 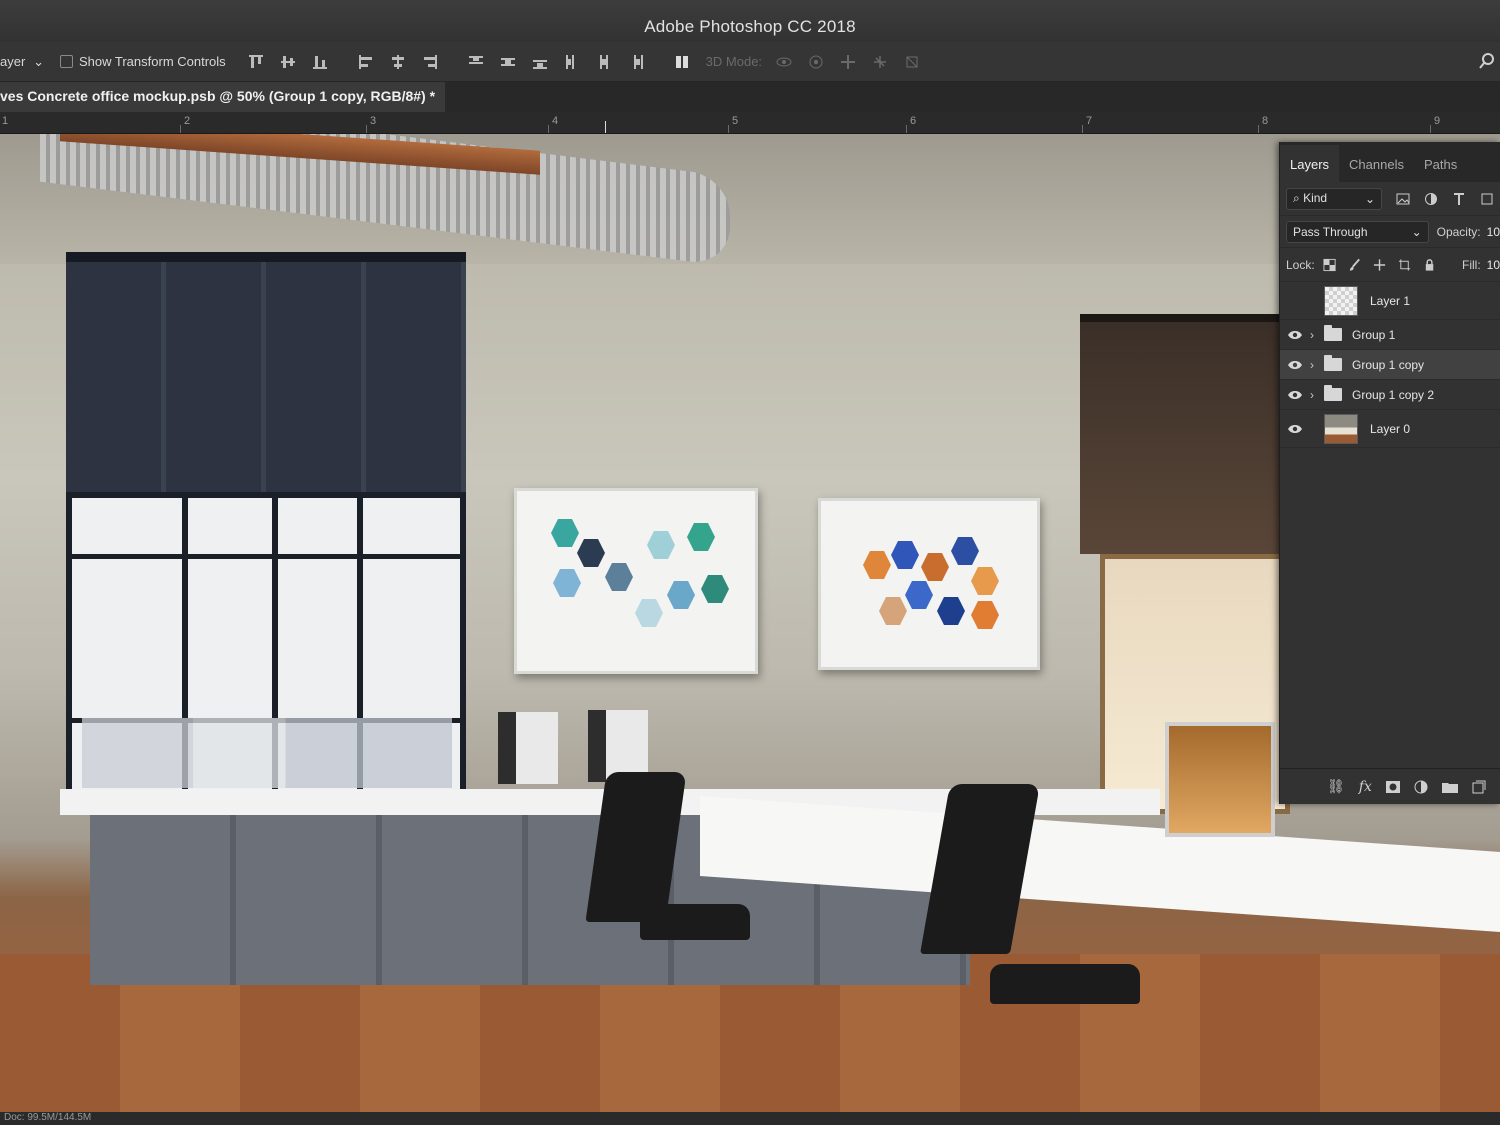 I want to click on ruler-number: 3, so click(x=373, y=121).